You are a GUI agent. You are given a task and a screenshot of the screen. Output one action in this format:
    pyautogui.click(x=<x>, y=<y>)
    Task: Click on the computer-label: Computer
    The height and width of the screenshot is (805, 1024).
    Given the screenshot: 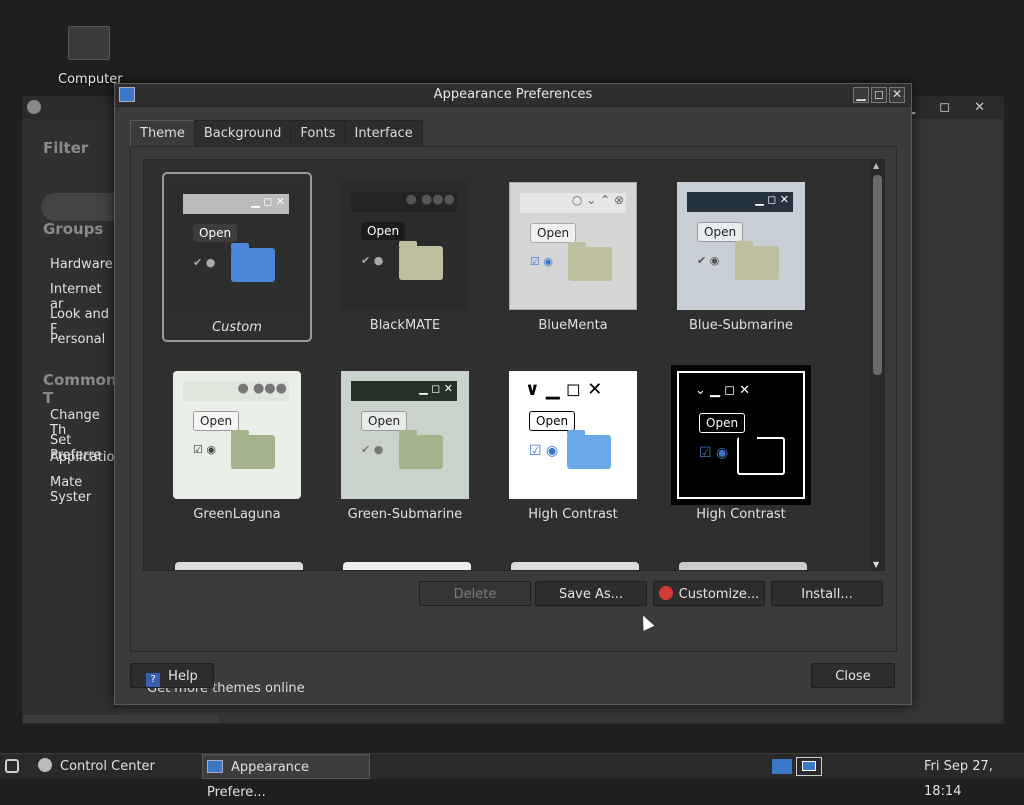 What is the action you would take?
    pyautogui.click(x=90, y=79)
    